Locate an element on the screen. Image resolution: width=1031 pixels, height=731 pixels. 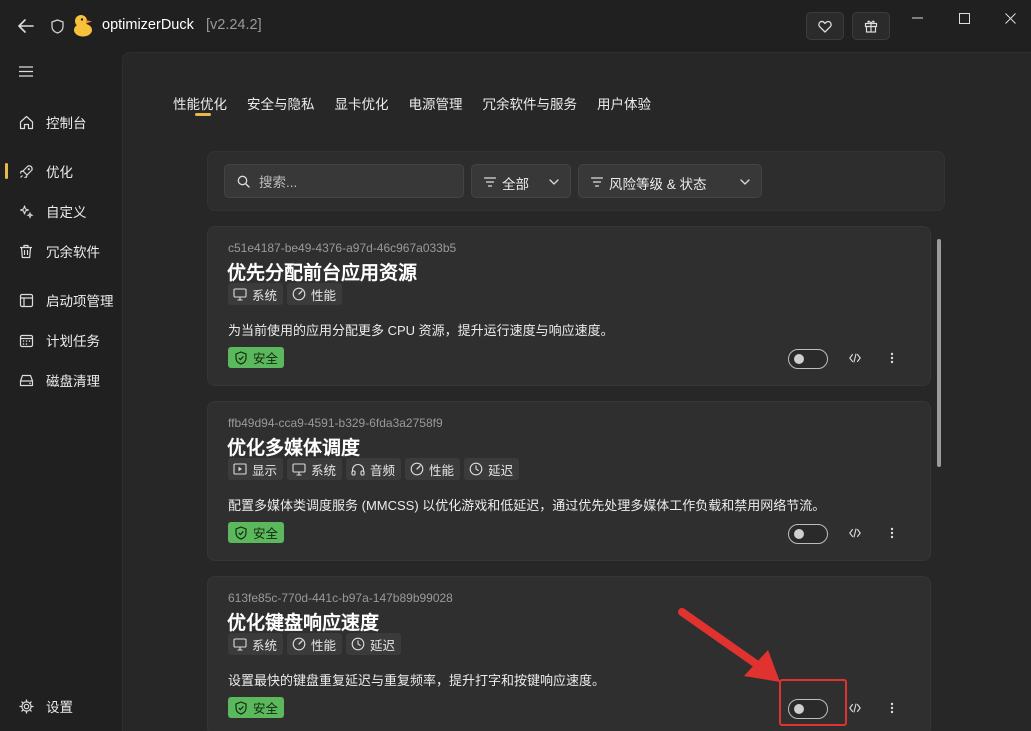
close-icon is located at coordinates (1010, 18).